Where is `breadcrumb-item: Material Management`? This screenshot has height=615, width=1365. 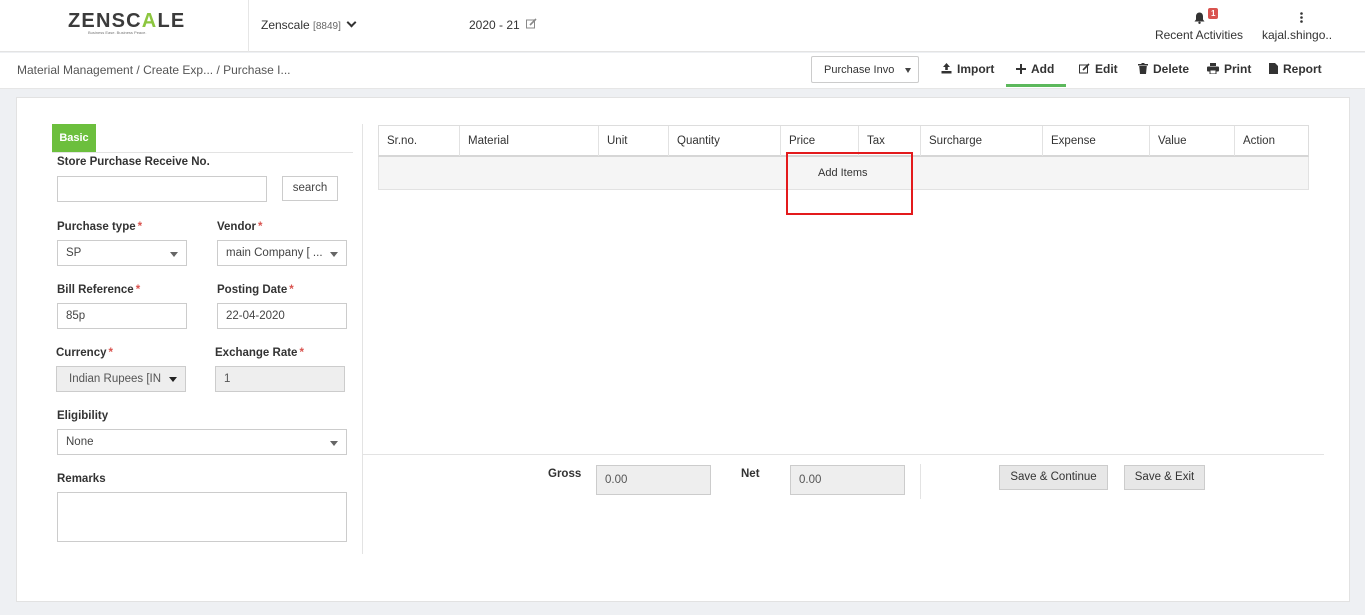 breadcrumb-item: Material Management is located at coordinates (75, 70).